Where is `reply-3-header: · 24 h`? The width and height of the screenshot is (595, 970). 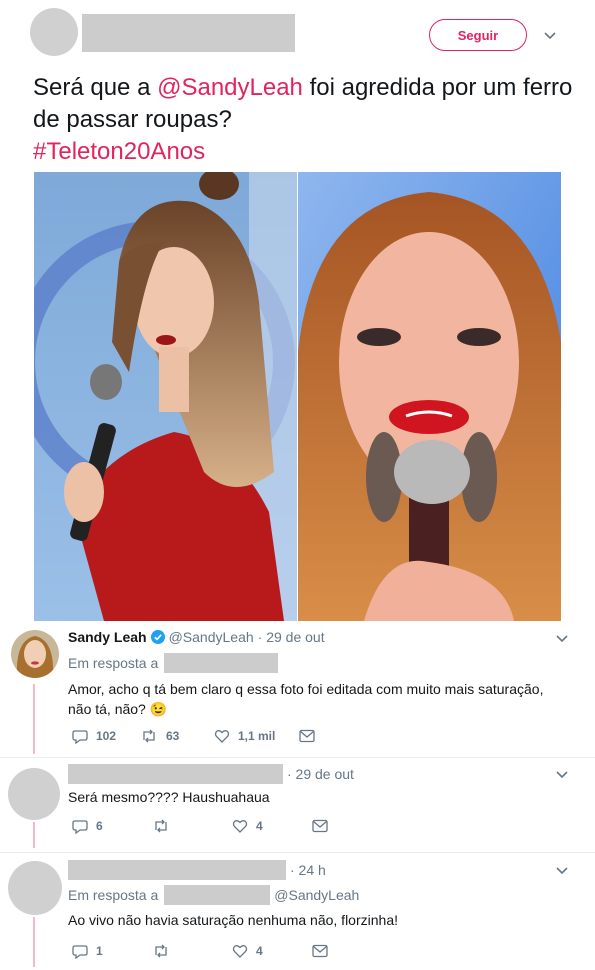
reply-3-header: · 24 h is located at coordinates (197, 870).